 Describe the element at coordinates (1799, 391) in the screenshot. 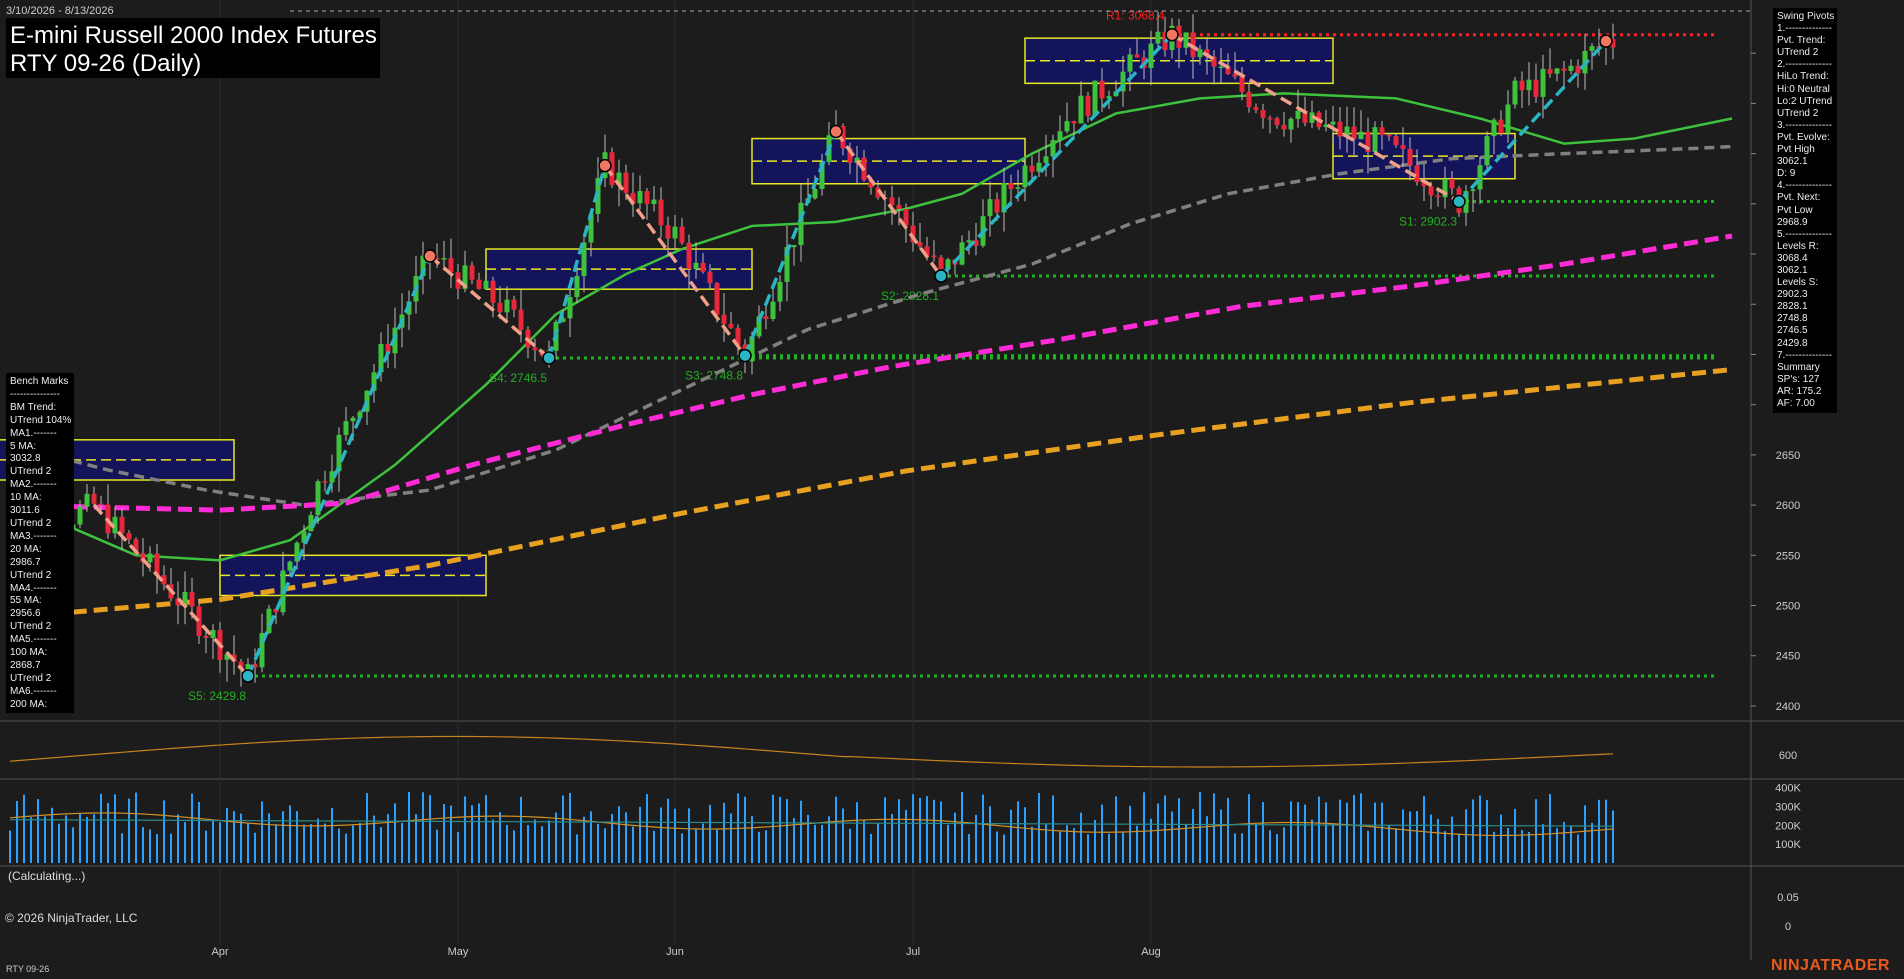

I see `pivot-line: AR: 175.2` at that location.